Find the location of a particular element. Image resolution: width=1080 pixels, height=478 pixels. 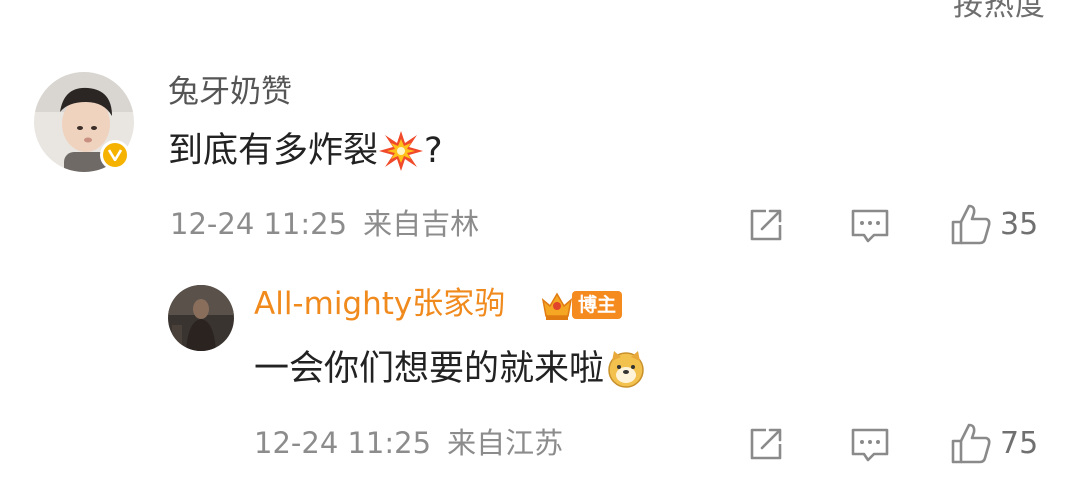

comment-text: 到底有多炸裂 ? is located at coordinates (305, 151).